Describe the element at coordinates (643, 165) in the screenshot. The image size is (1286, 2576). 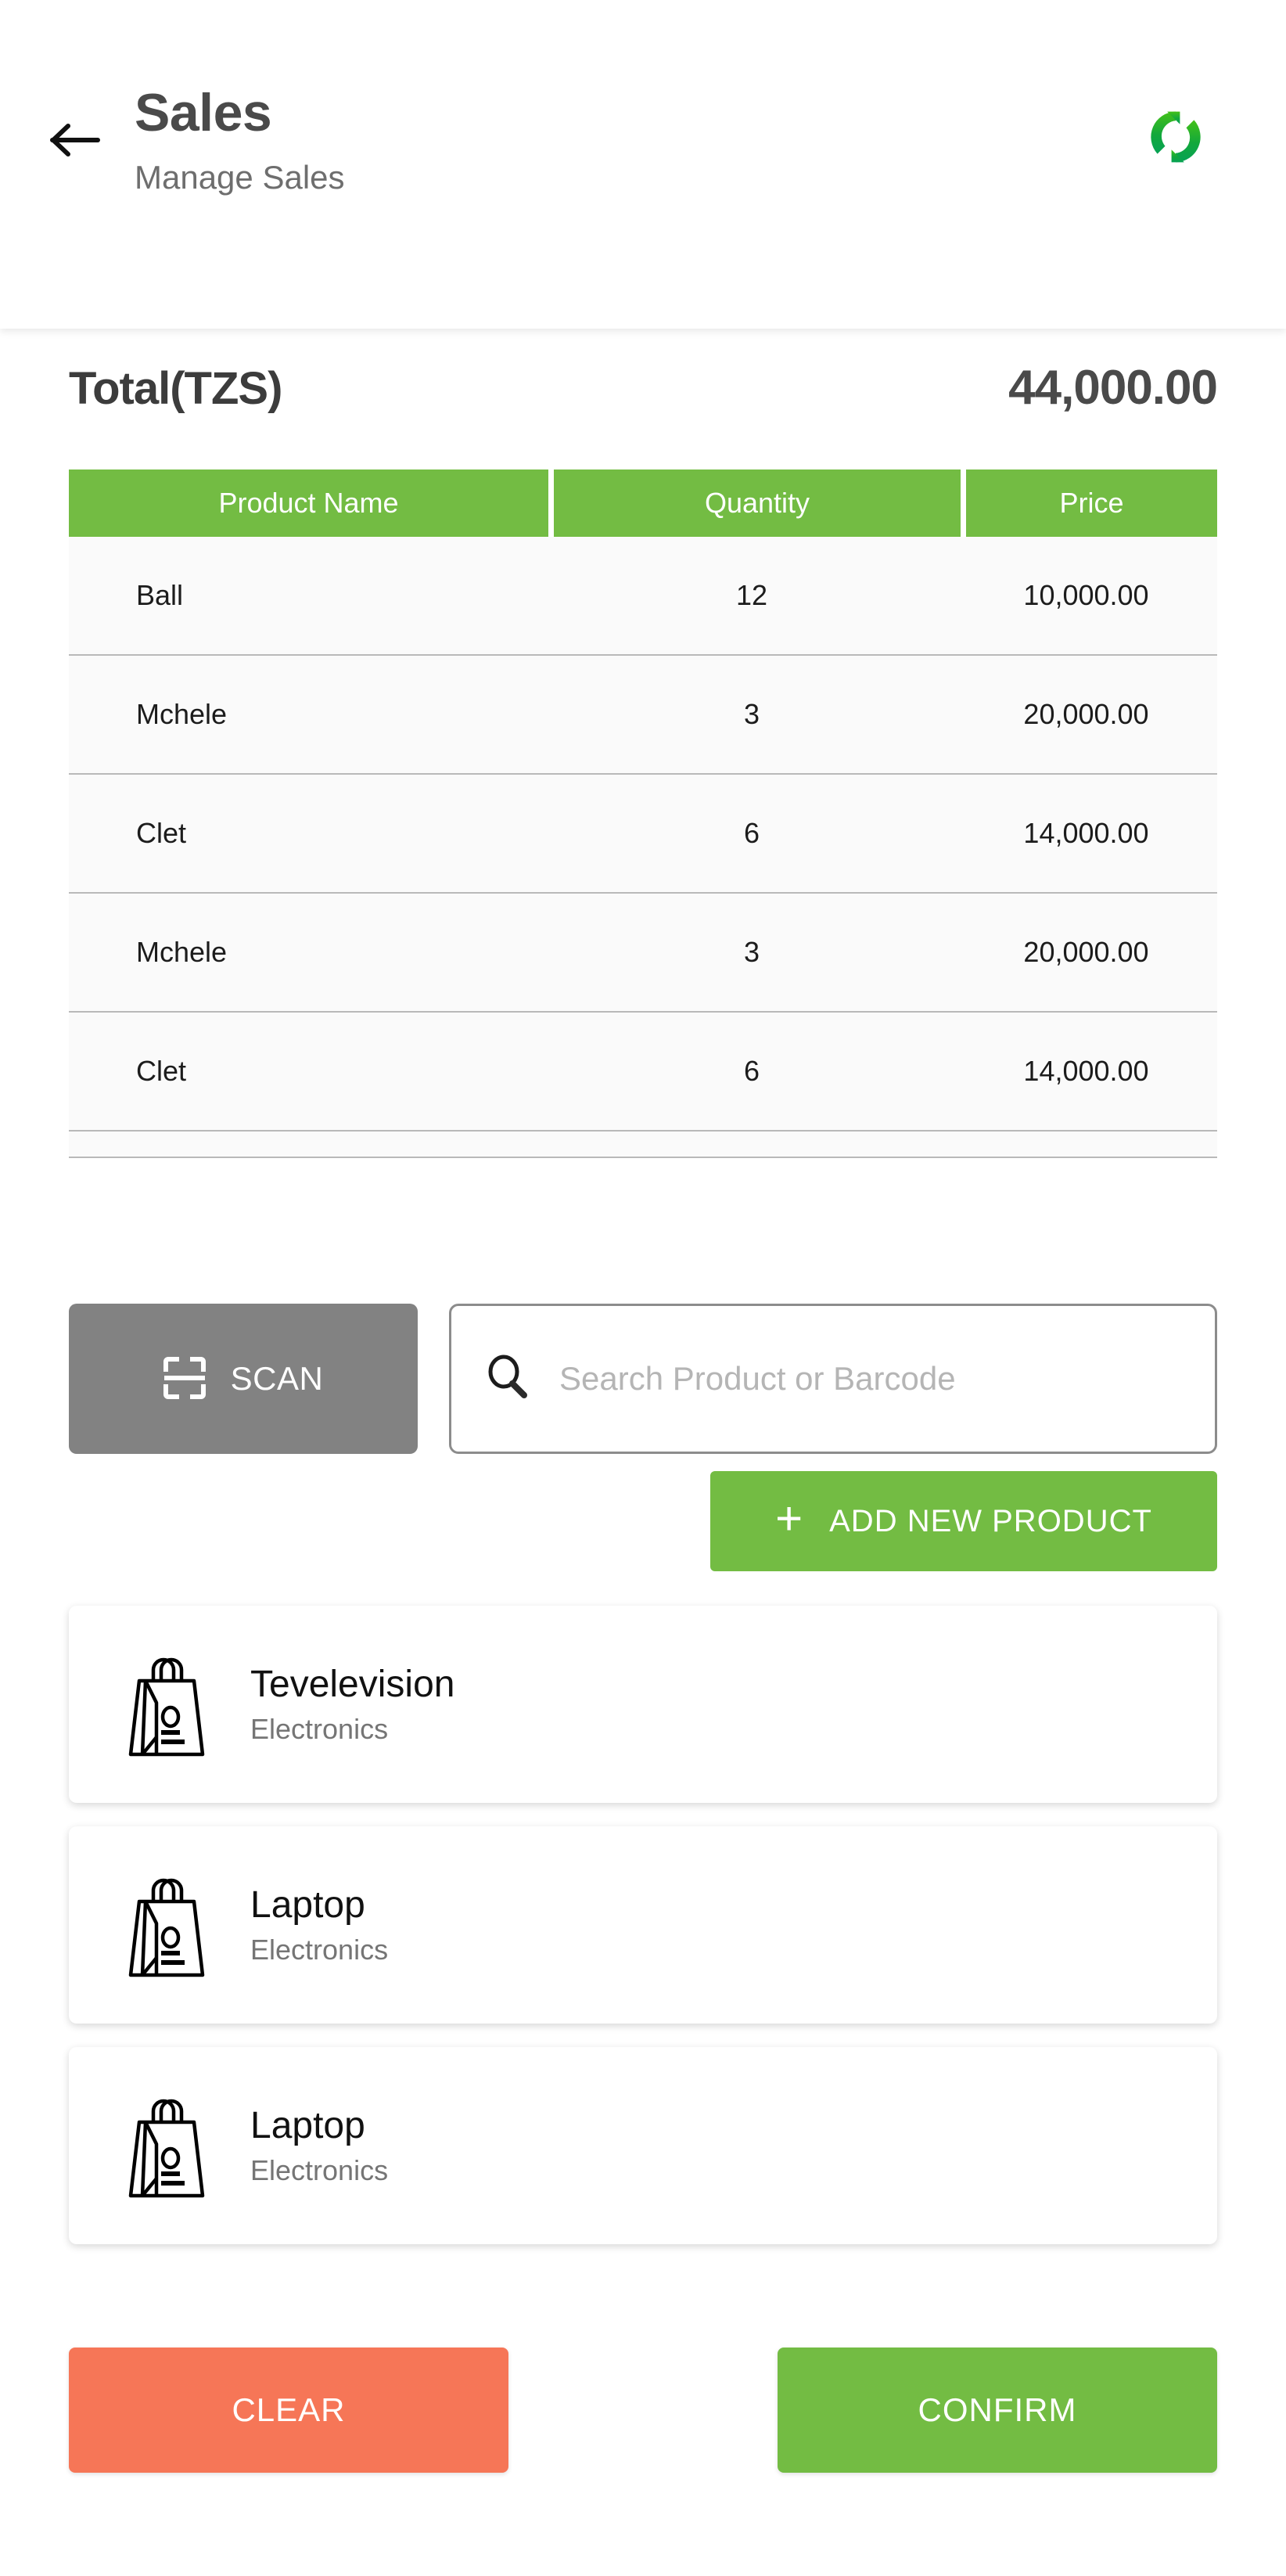
I see `app-header: Sales Manage Sales` at that location.